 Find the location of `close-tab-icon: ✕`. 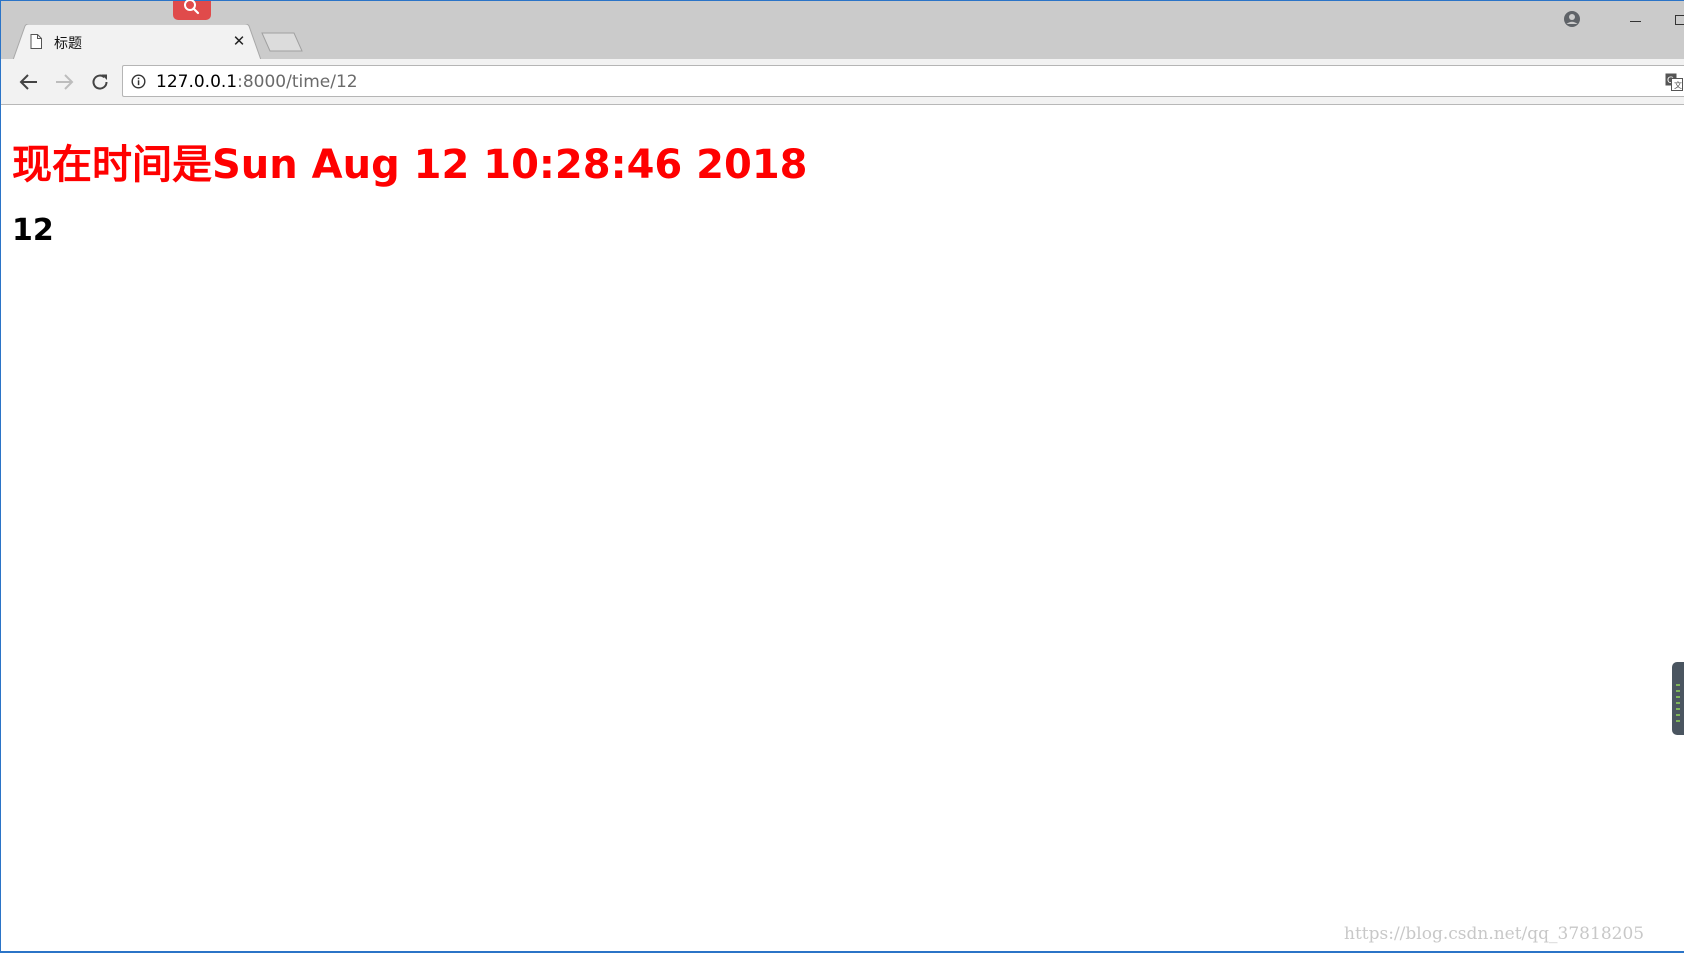

close-tab-icon: ✕ is located at coordinates (239, 41).